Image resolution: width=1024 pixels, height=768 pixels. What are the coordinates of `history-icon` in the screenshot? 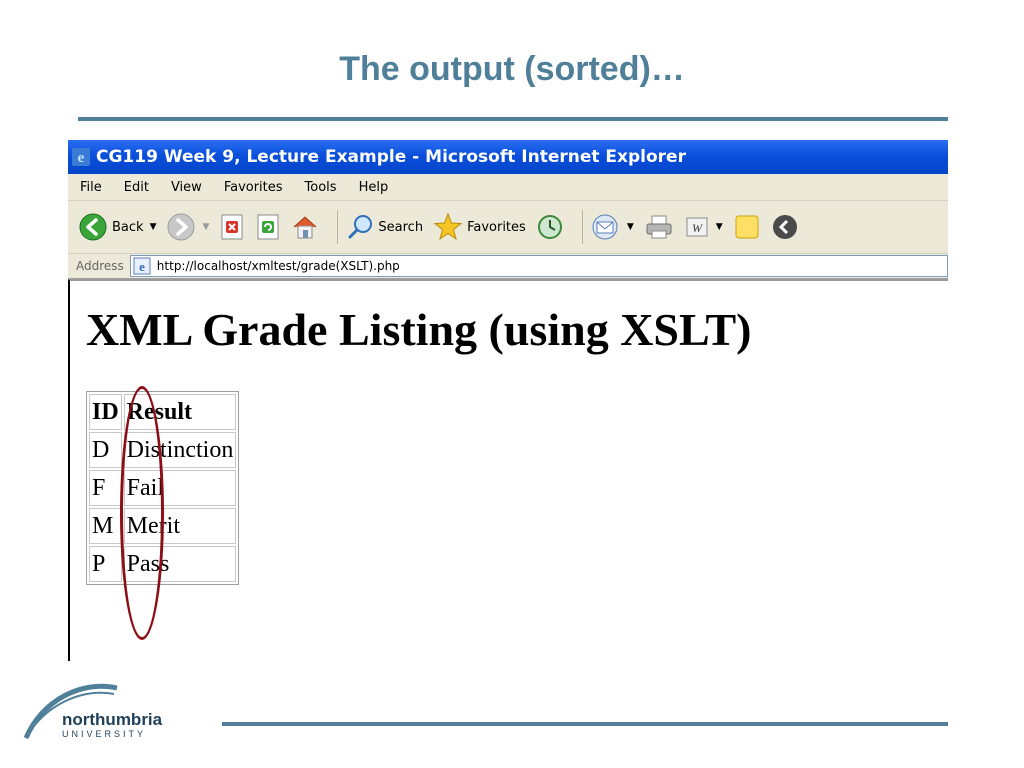 It's located at (549, 227).